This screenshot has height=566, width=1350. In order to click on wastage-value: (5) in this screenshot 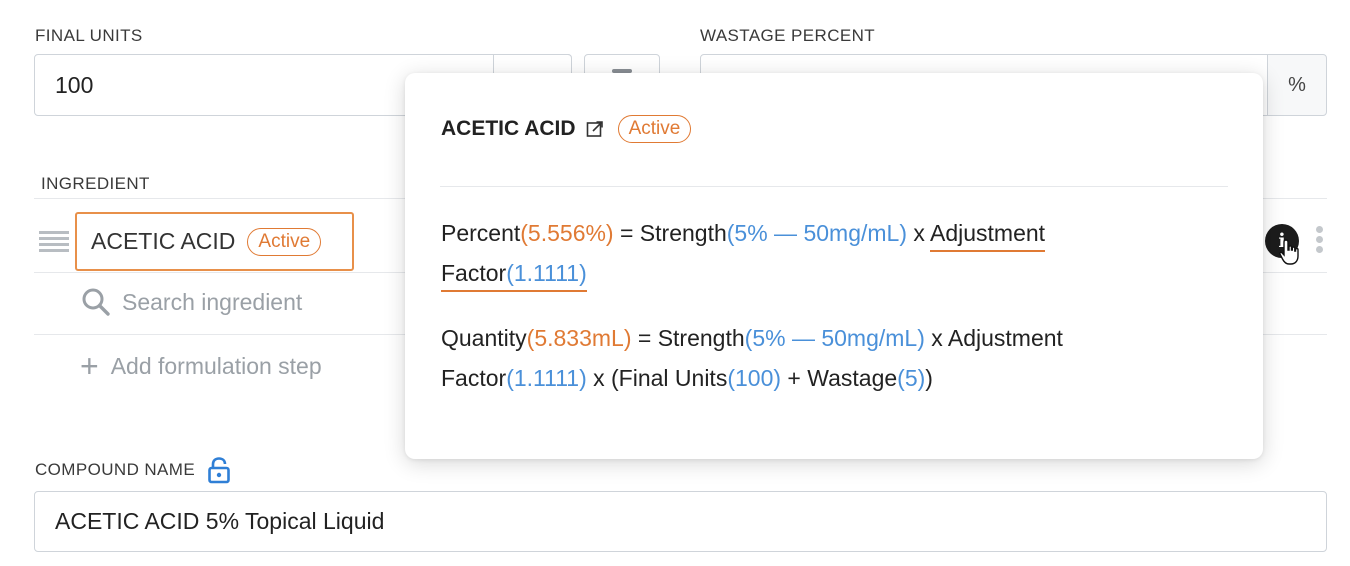, I will do `click(911, 378)`.